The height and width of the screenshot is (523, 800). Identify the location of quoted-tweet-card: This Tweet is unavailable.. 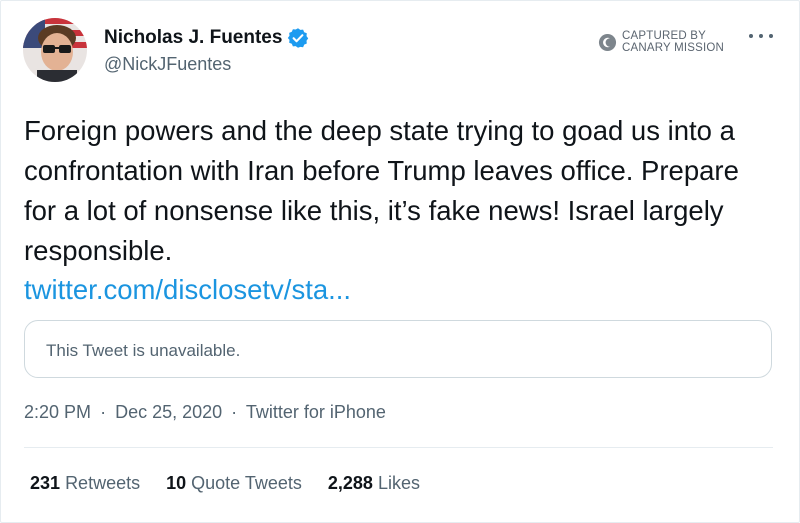
(398, 349).